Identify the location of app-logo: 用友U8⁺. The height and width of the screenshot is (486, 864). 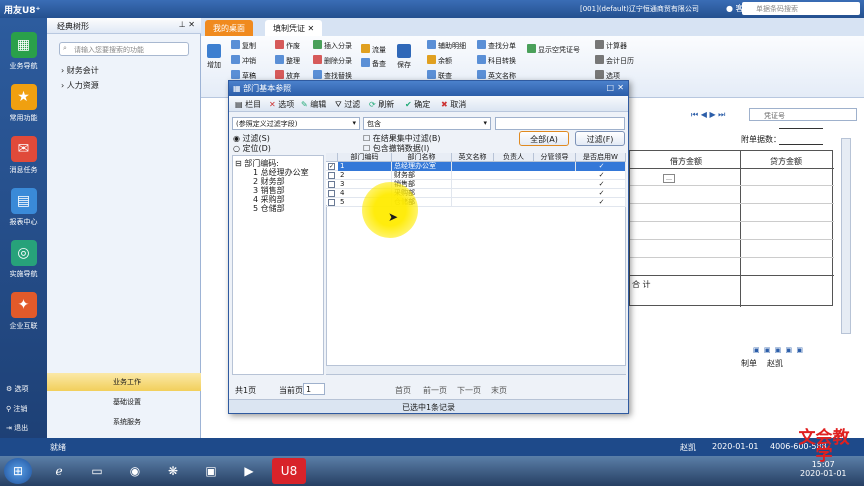
(22, 11).